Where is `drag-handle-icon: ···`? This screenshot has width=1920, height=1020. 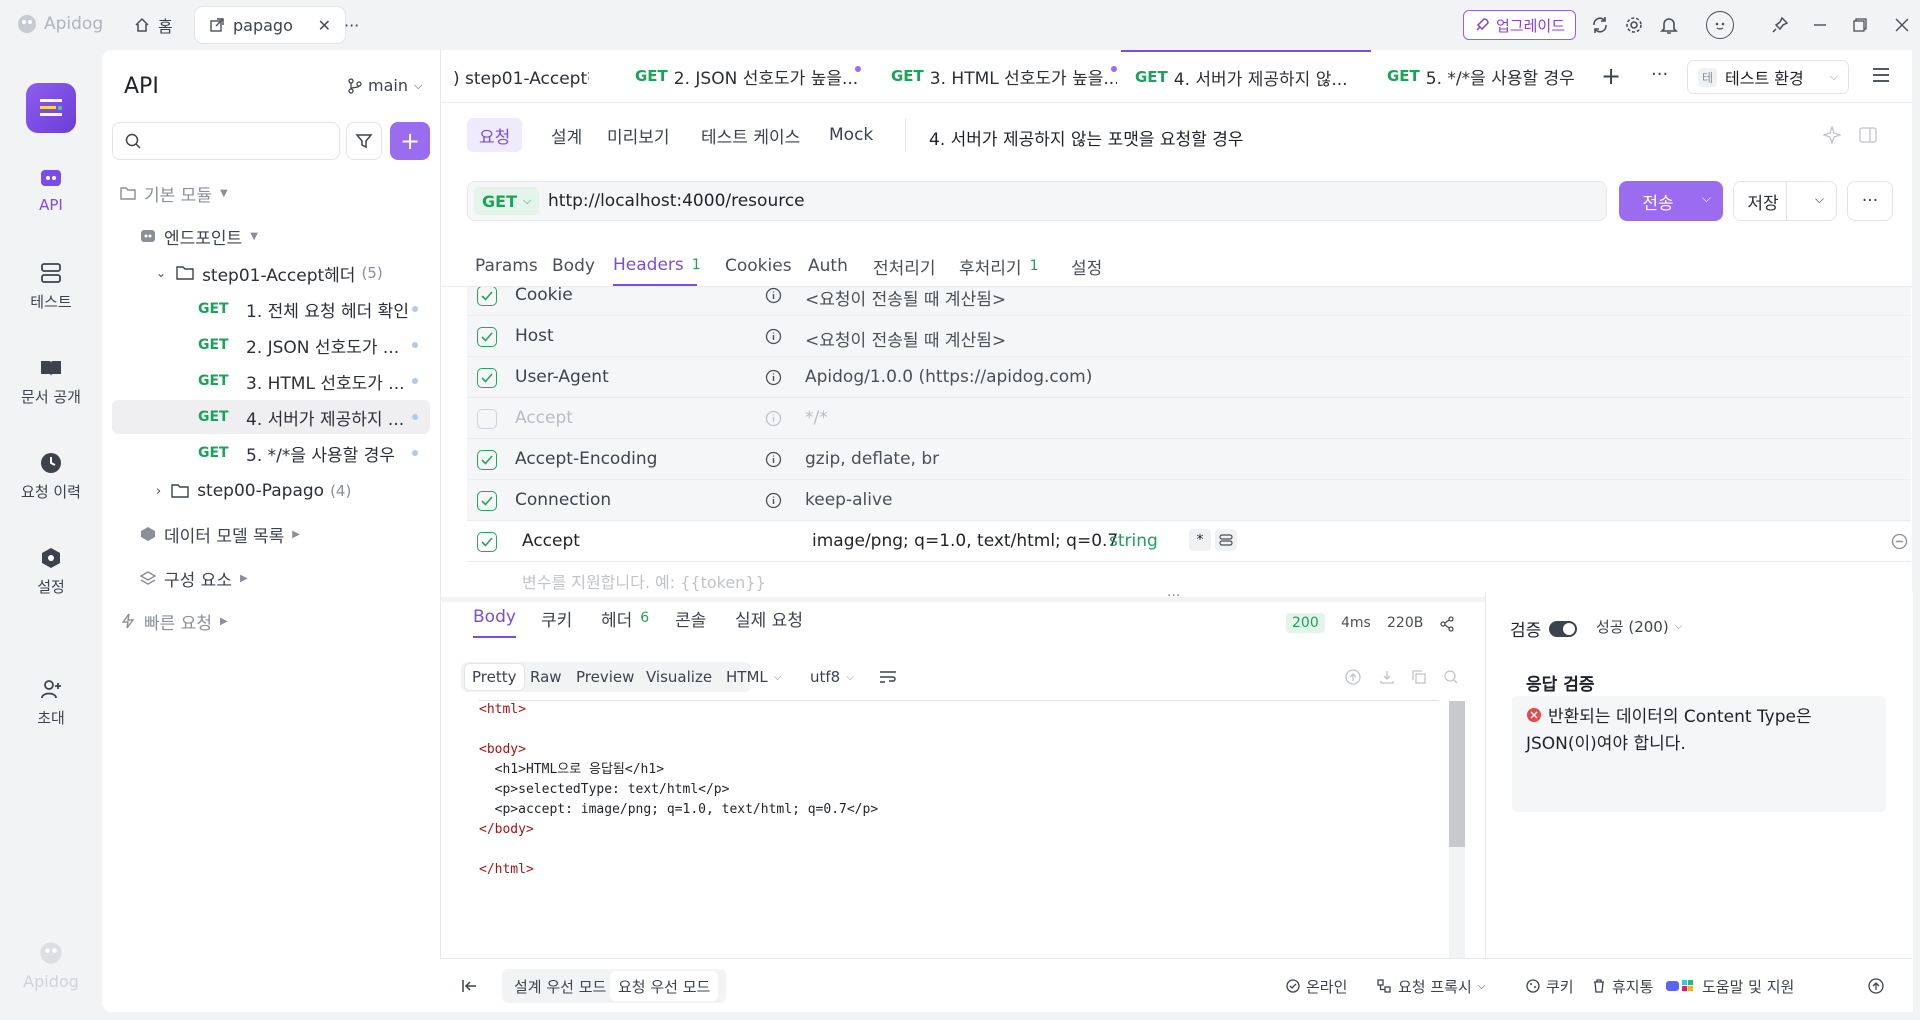 drag-handle-icon: ··· is located at coordinates (1173, 596).